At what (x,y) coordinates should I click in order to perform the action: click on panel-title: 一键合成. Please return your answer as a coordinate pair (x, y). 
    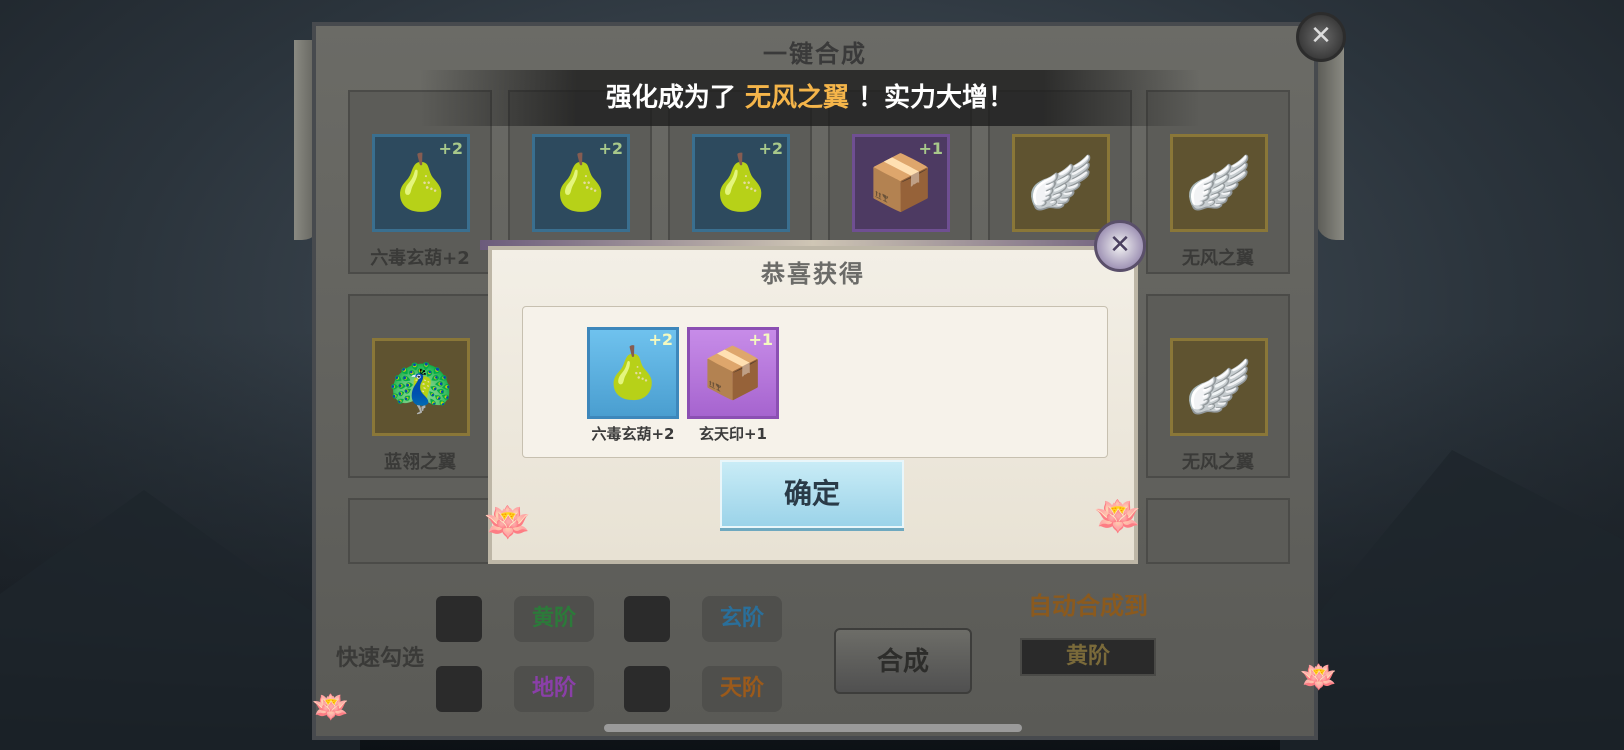
    Looking at the image, I should click on (815, 54).